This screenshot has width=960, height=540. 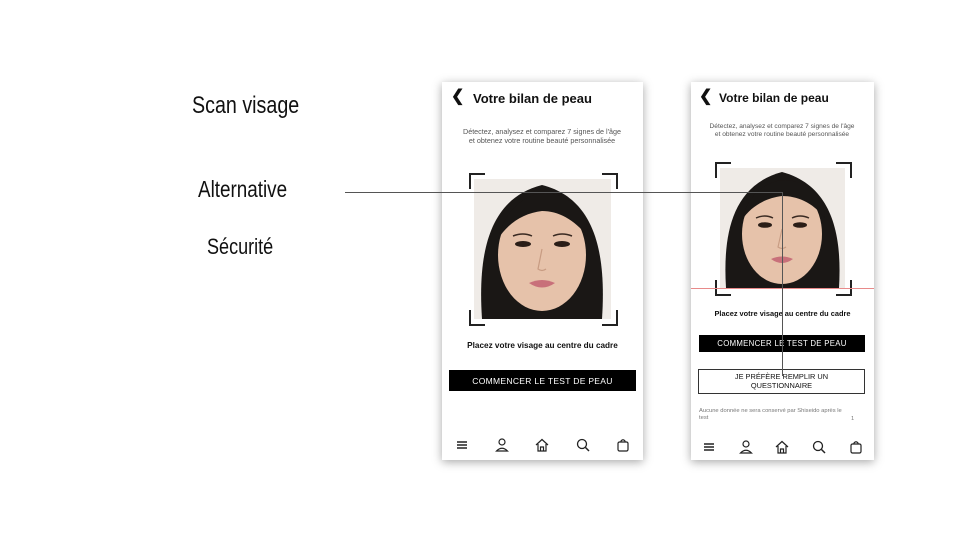 I want to click on annotation-line-horizontal, so click(x=563, y=192).